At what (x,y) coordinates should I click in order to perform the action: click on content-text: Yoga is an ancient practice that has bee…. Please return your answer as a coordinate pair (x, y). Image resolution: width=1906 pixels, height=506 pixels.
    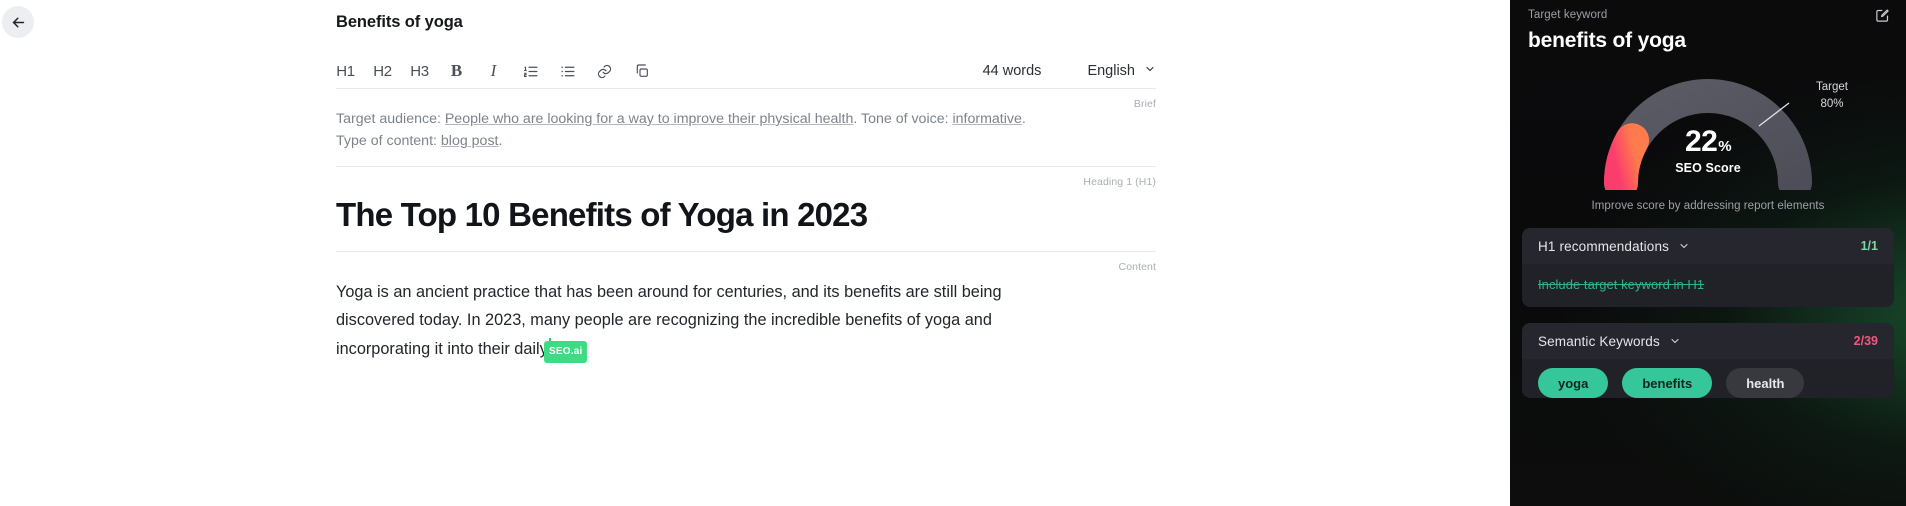
    Looking at the image, I should click on (676, 314).